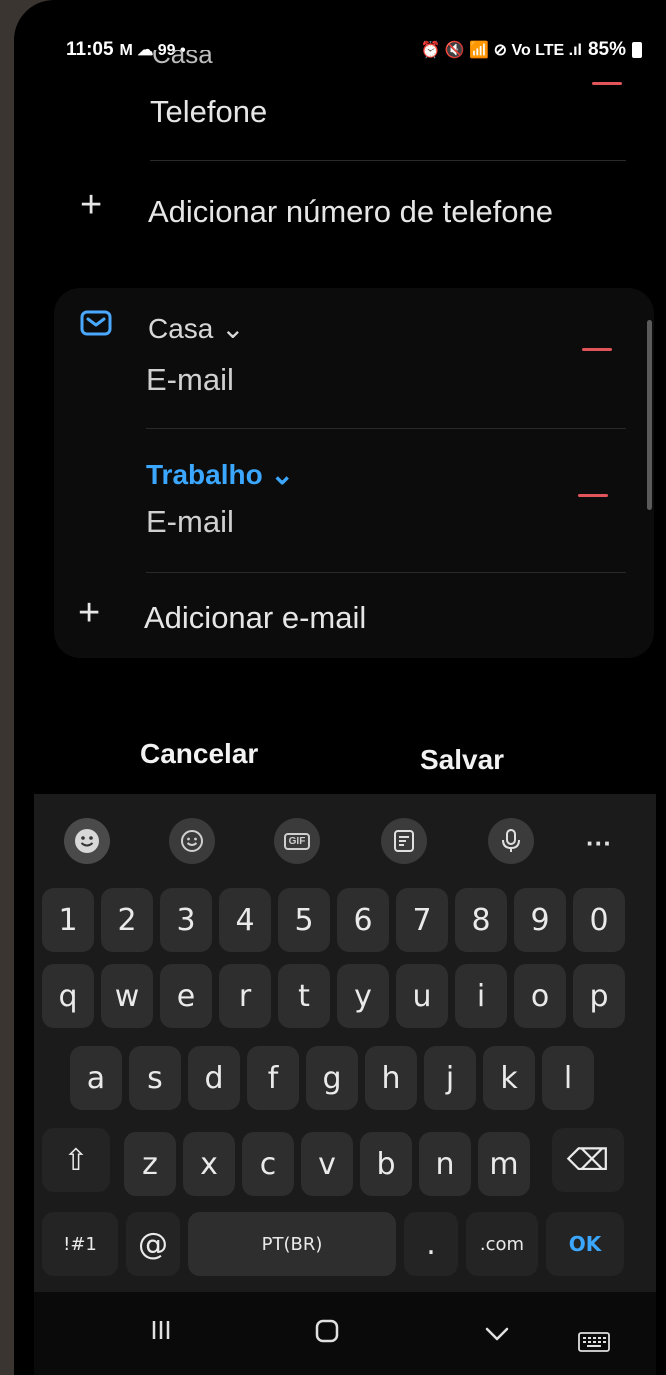 The height and width of the screenshot is (1375, 666). I want to click on key-c: c, so click(268, 1164).